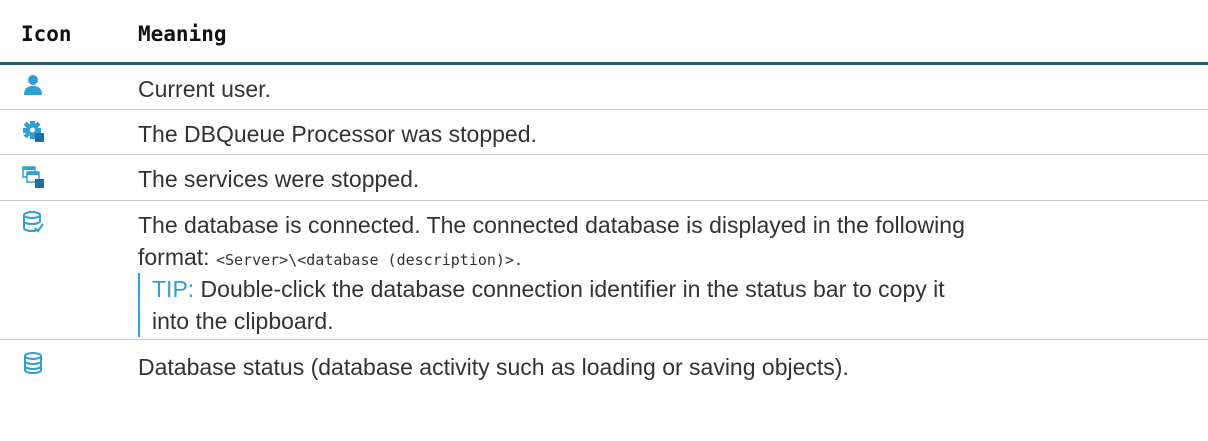 Image resolution: width=1208 pixels, height=441 pixels. I want to click on tip-text-continued: into the clipboard., so click(243, 321).